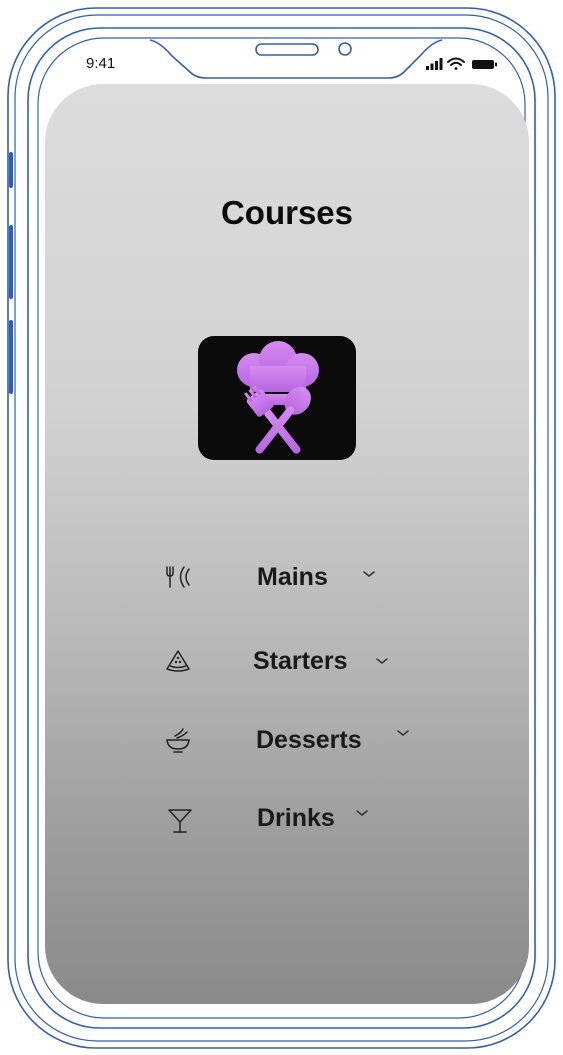 This screenshot has width=563, height=1055. Describe the element at coordinates (484, 64) in the screenshot. I see `battery-icon` at that location.